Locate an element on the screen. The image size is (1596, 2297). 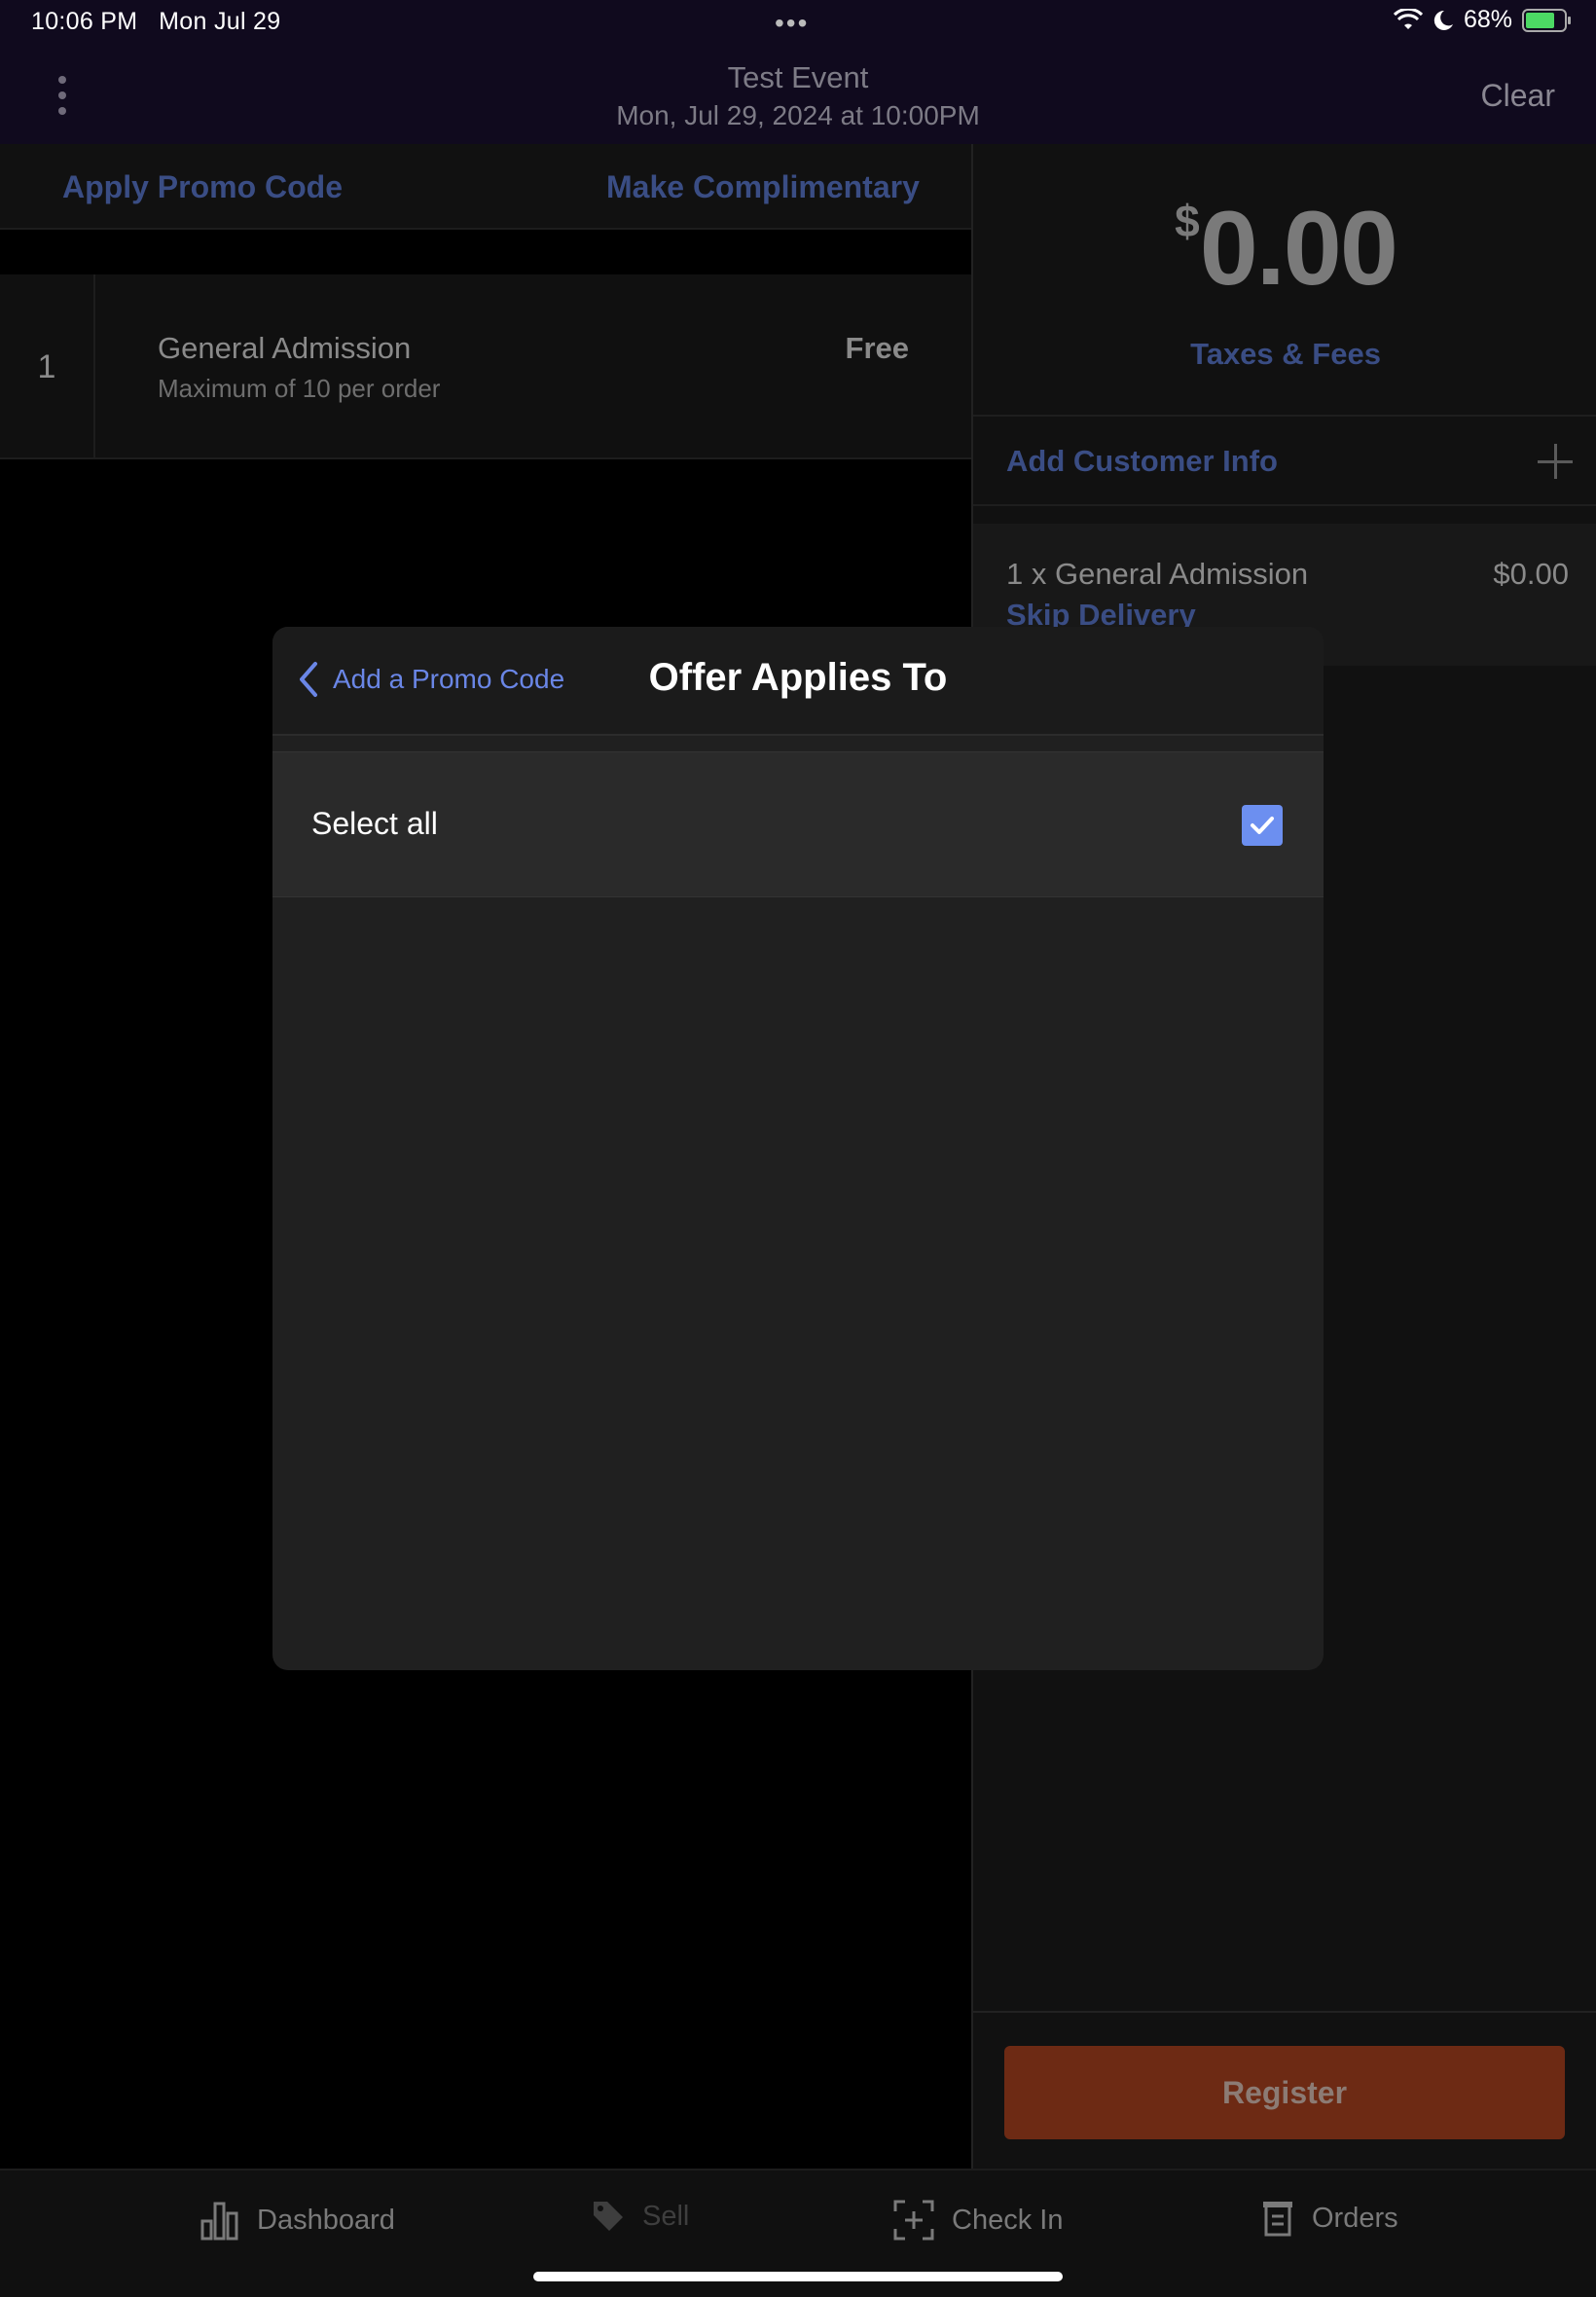
select-all-checkbox is located at coordinates (1262, 825).